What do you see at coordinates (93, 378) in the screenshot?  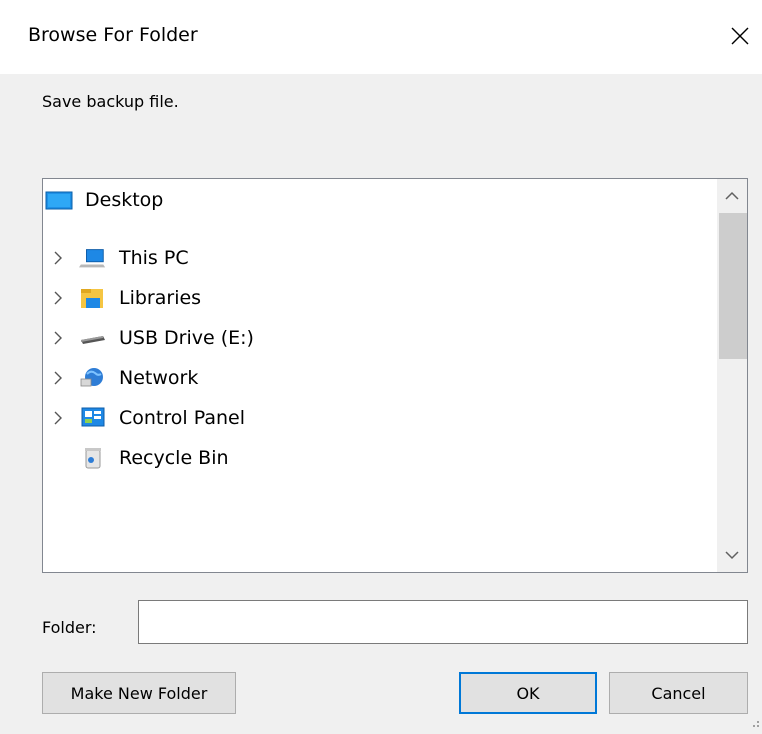 I see `network-icon` at bounding box center [93, 378].